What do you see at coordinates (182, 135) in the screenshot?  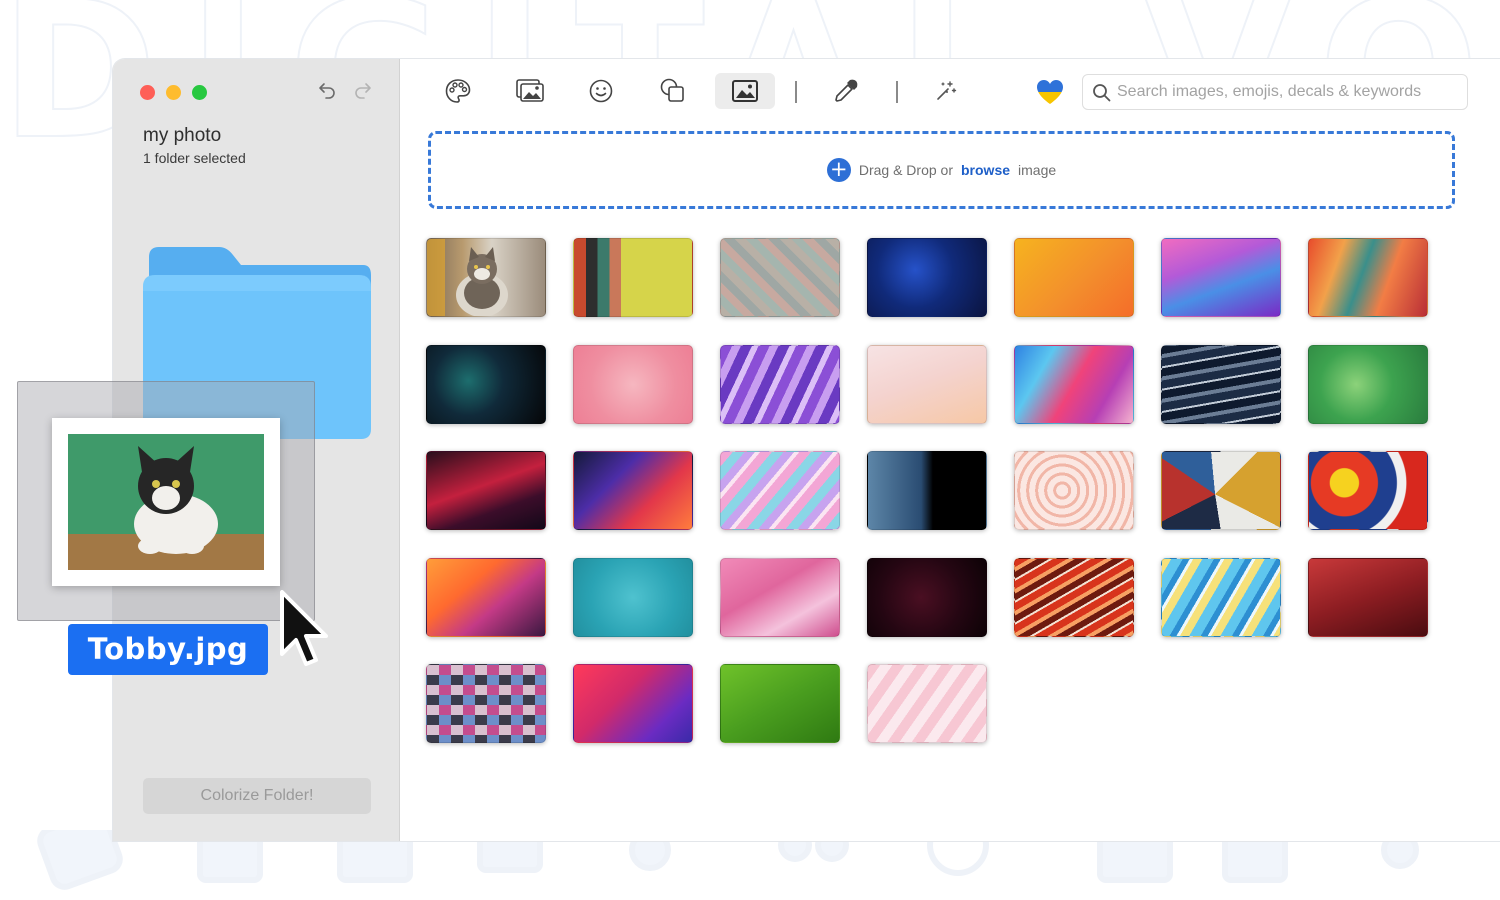 I see `folder-title: my photo` at bounding box center [182, 135].